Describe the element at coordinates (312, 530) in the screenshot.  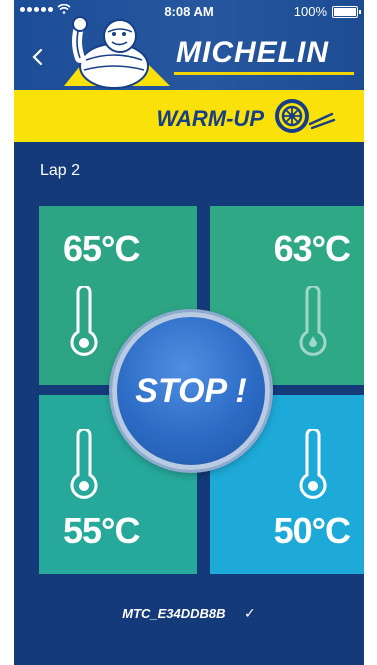
I see `tire-temperature-rear-right: 50°C` at that location.